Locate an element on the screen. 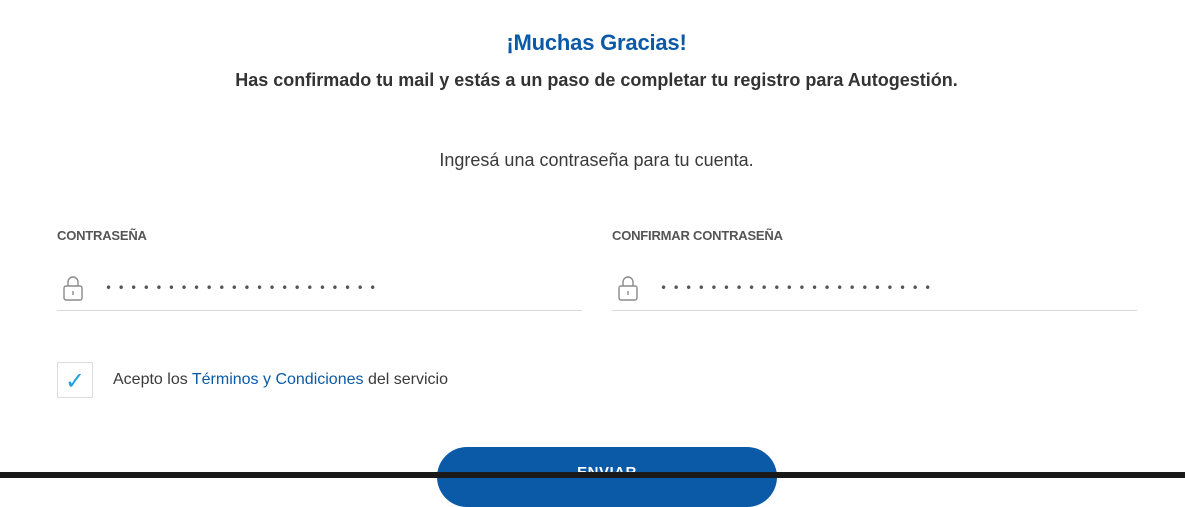  terms-link: Términos y Condiciones is located at coordinates (278, 379).